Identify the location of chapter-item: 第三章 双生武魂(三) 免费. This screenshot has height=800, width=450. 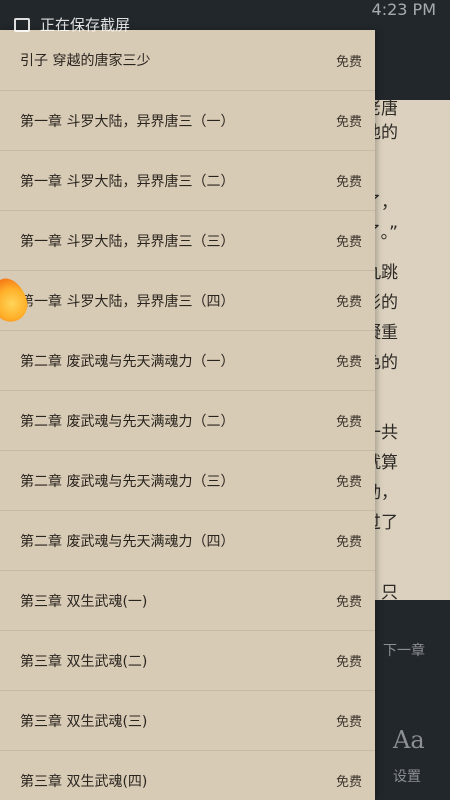
(187, 721).